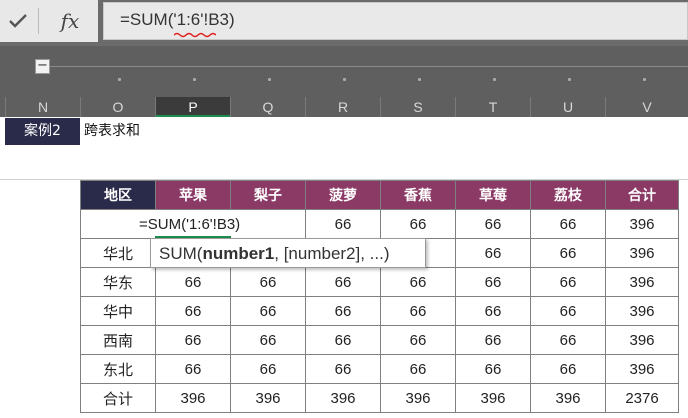  I want to click on column-header-r: R, so click(342, 107).